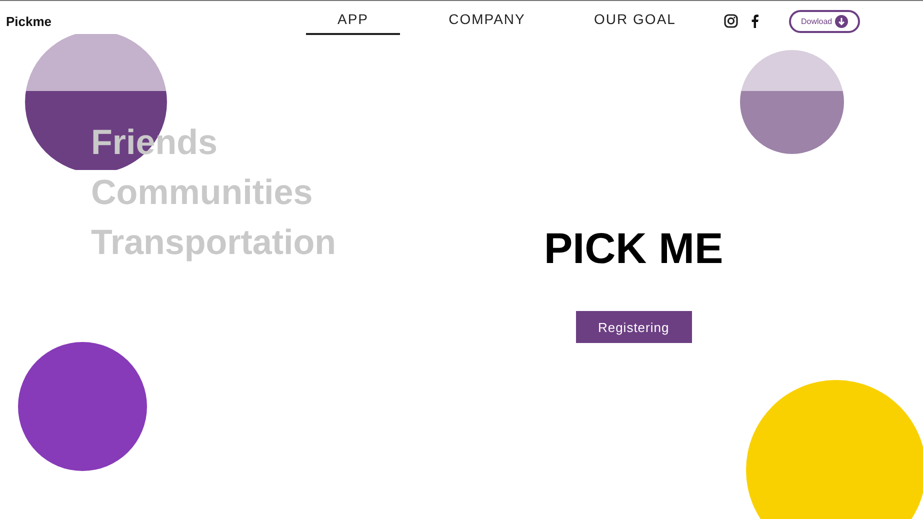 Image resolution: width=923 pixels, height=519 pixels. I want to click on nav-tab: OUR GOAL, so click(635, 21).